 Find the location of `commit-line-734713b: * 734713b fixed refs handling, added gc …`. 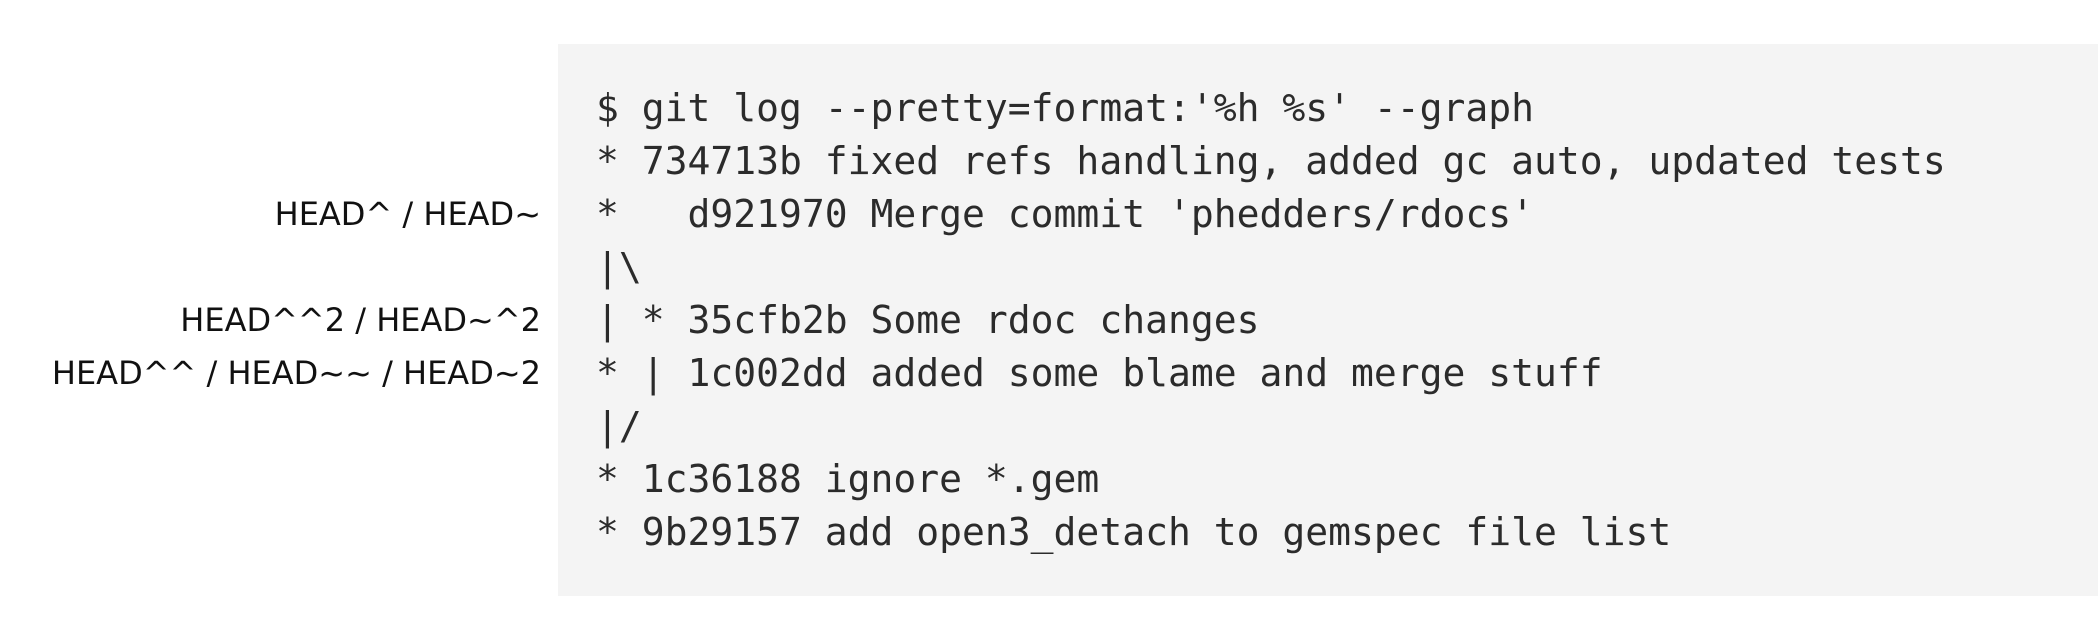

commit-line-734713b: * 734713b fixed refs handling, added gc … is located at coordinates (1271, 161).